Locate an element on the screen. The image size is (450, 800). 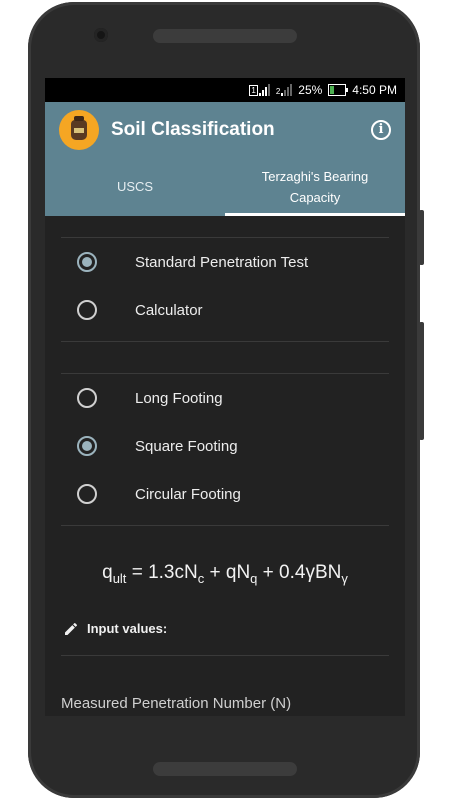
formula-term-1: = 1.3cN is located at coordinates (162, 572).